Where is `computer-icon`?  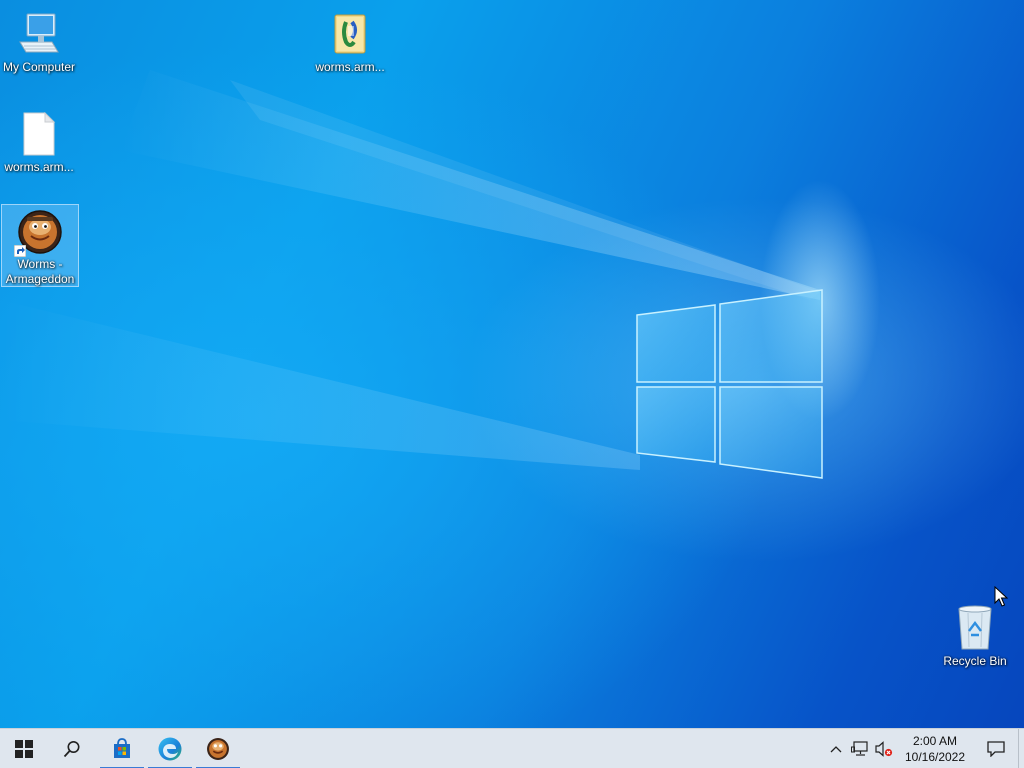
computer-icon is located at coordinates (39, 34).